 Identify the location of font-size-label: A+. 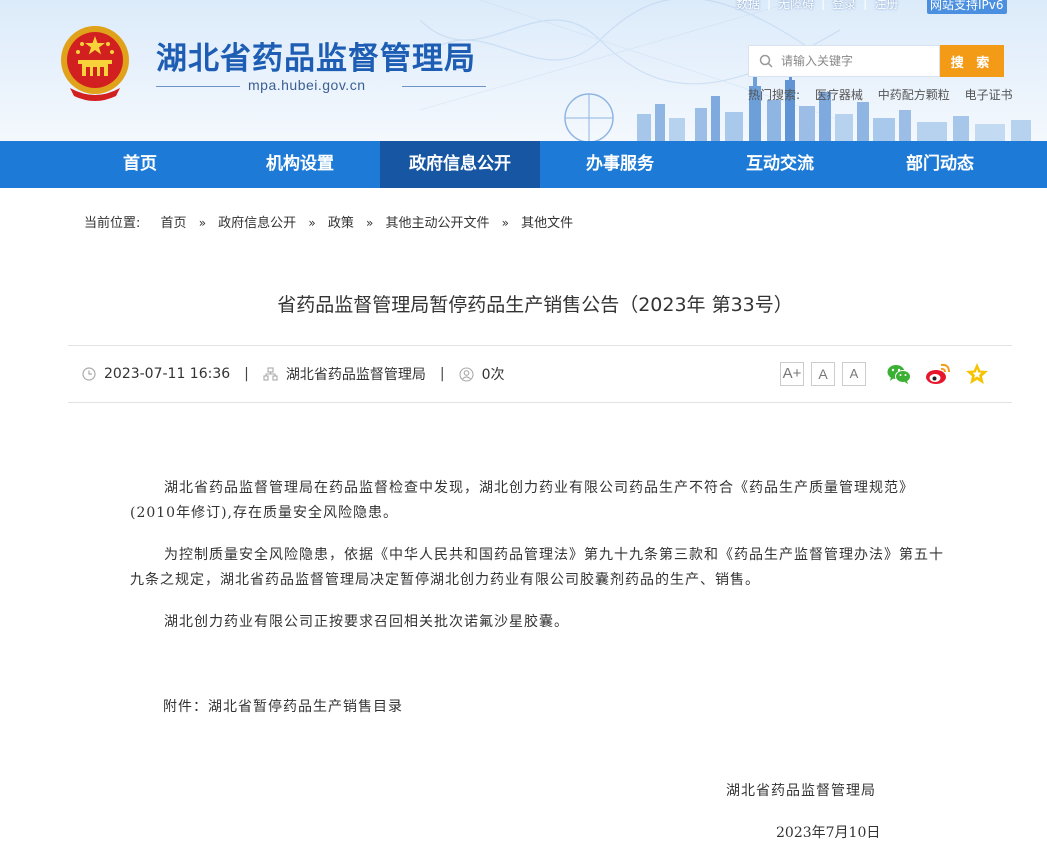
(792, 373).